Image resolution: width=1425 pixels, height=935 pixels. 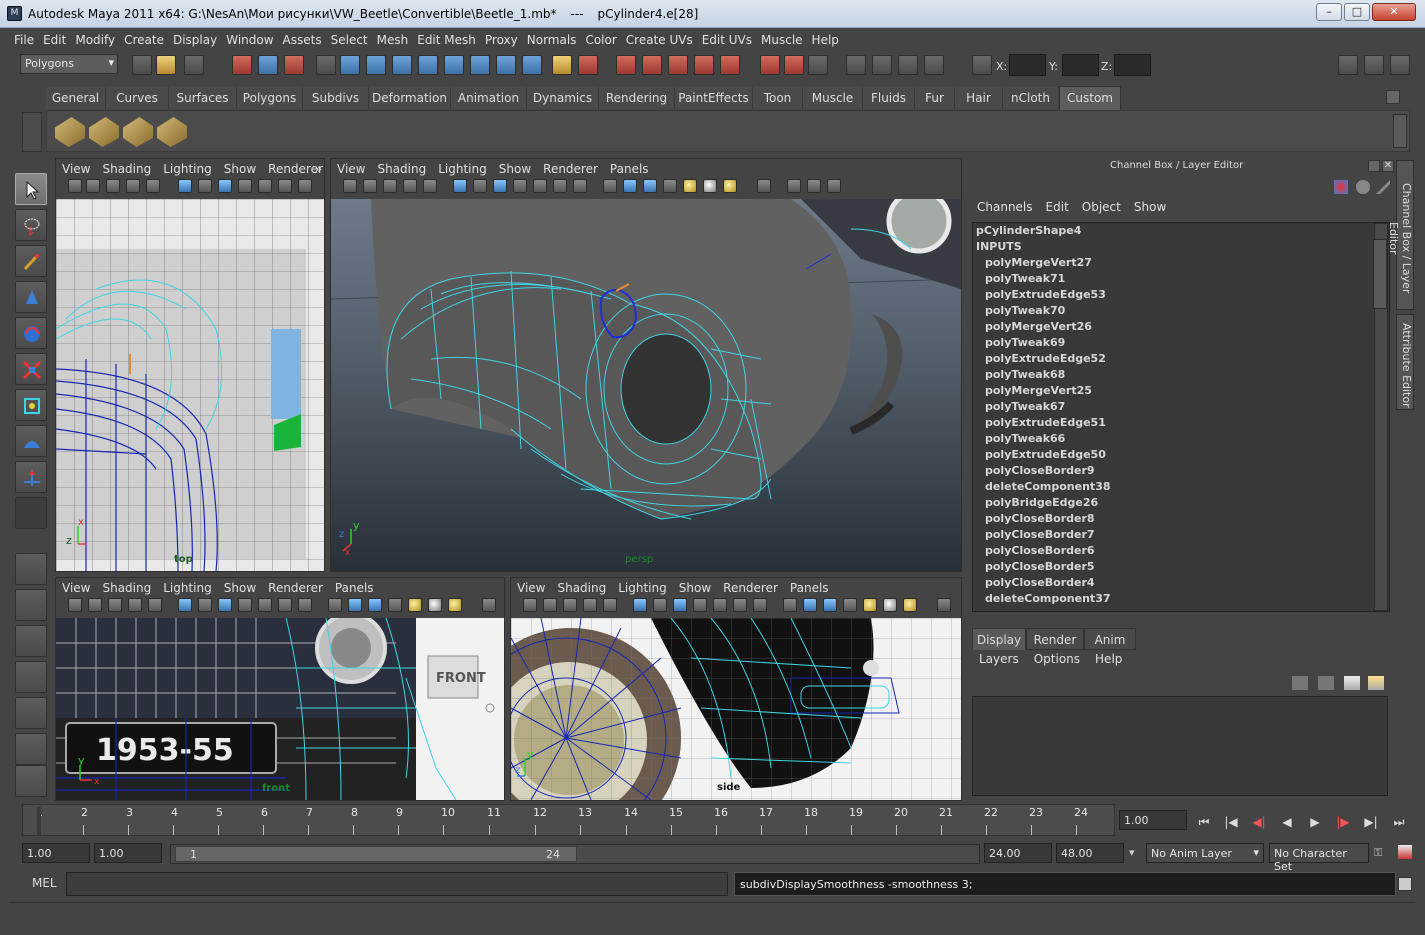 I want to click on render-settings-icon, so click(x=934, y=65).